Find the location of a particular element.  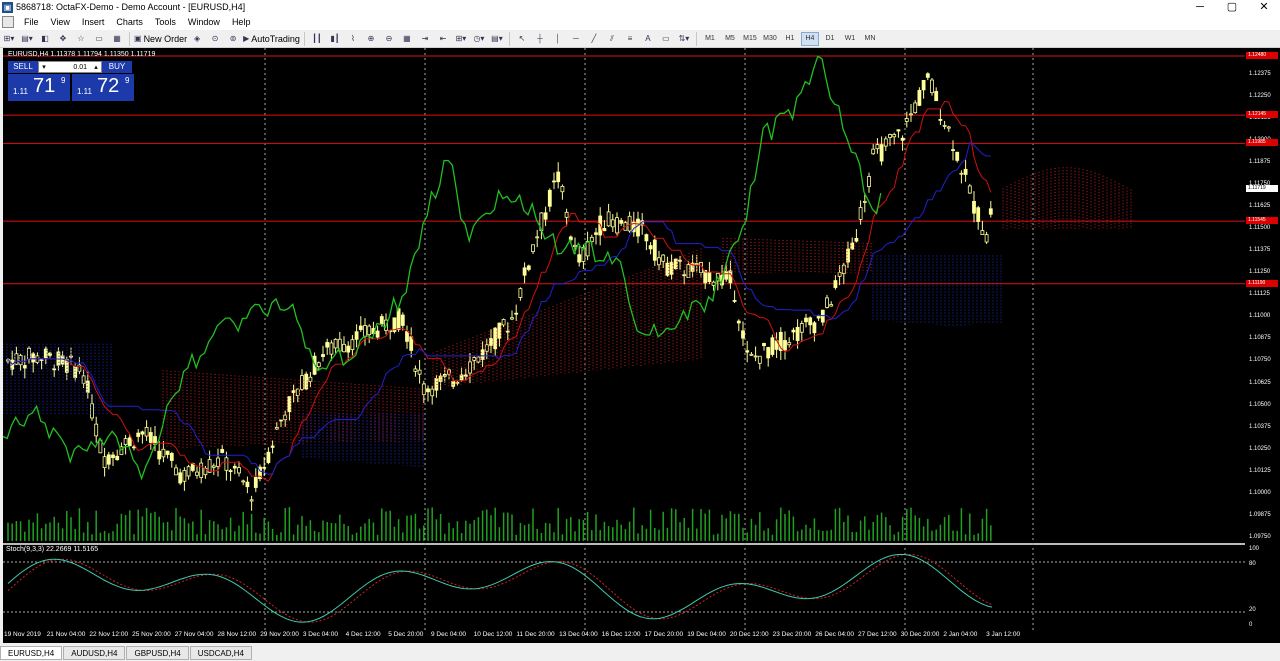

tile-windows-icon: ▦ is located at coordinates (407, 39).